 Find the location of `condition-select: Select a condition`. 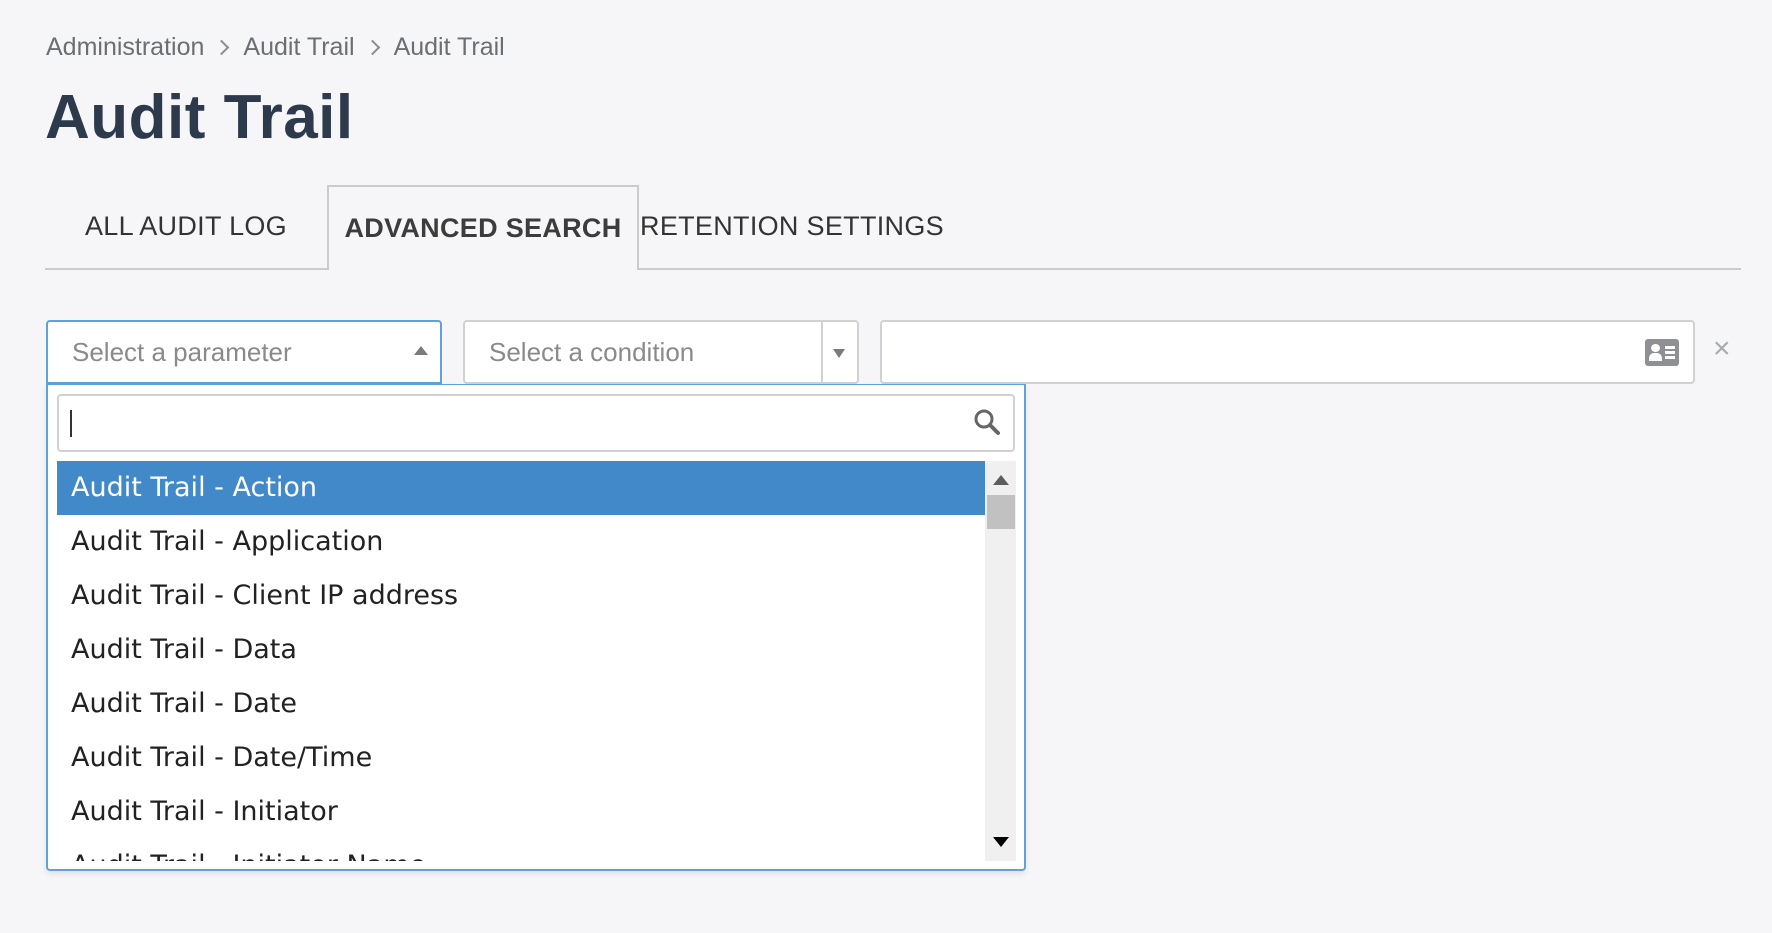

condition-select: Select a condition is located at coordinates (661, 352).